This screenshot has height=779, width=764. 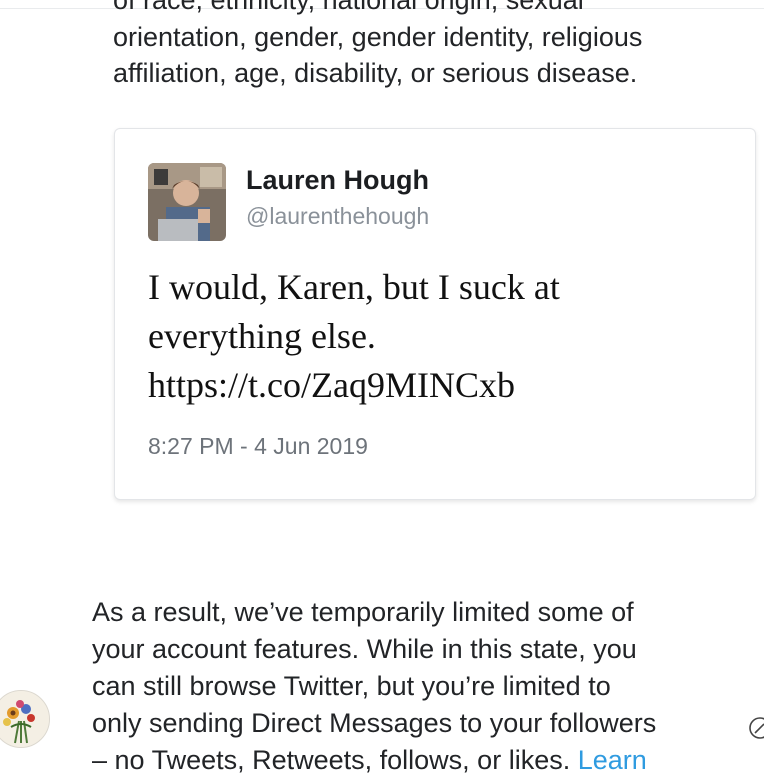 What do you see at coordinates (337, 216) in the screenshot?
I see `author-handle: @laurenthehough` at bounding box center [337, 216].